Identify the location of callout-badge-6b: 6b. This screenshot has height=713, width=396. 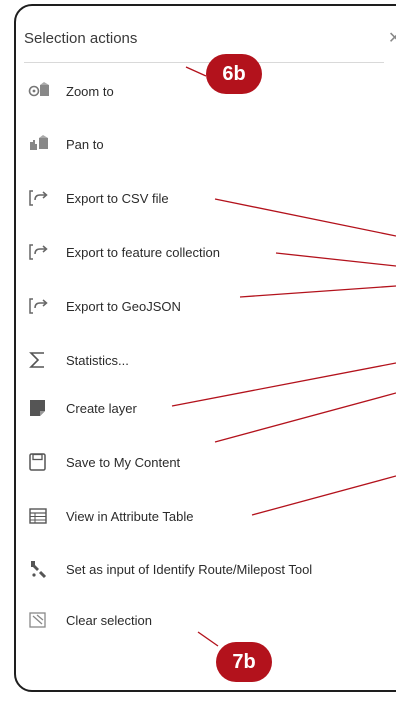
(234, 74).